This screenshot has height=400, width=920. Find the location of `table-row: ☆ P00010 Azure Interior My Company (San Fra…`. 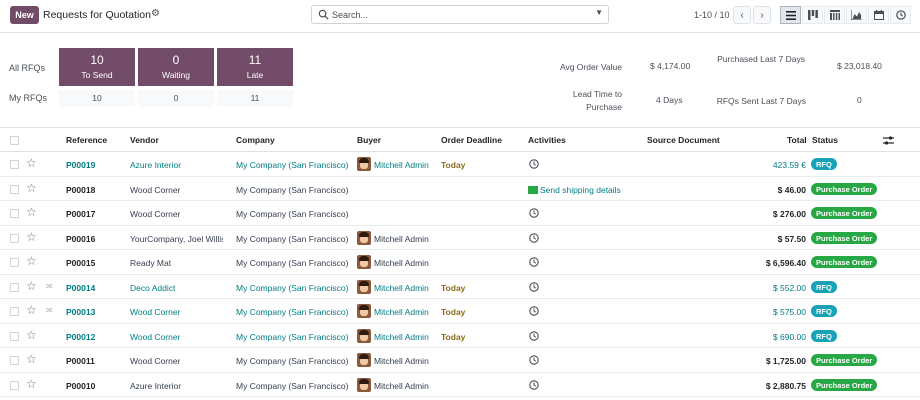

table-row: ☆ P00010 Azure Interior My Company (San Fra… is located at coordinates (460, 385).